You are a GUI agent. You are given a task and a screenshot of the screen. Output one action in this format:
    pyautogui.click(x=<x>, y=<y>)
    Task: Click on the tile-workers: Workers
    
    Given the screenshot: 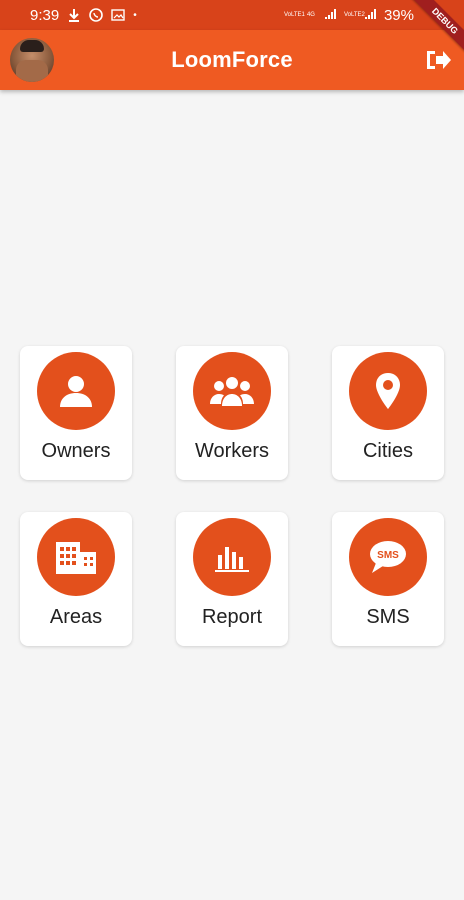 What is the action you would take?
    pyautogui.click(x=232, y=413)
    